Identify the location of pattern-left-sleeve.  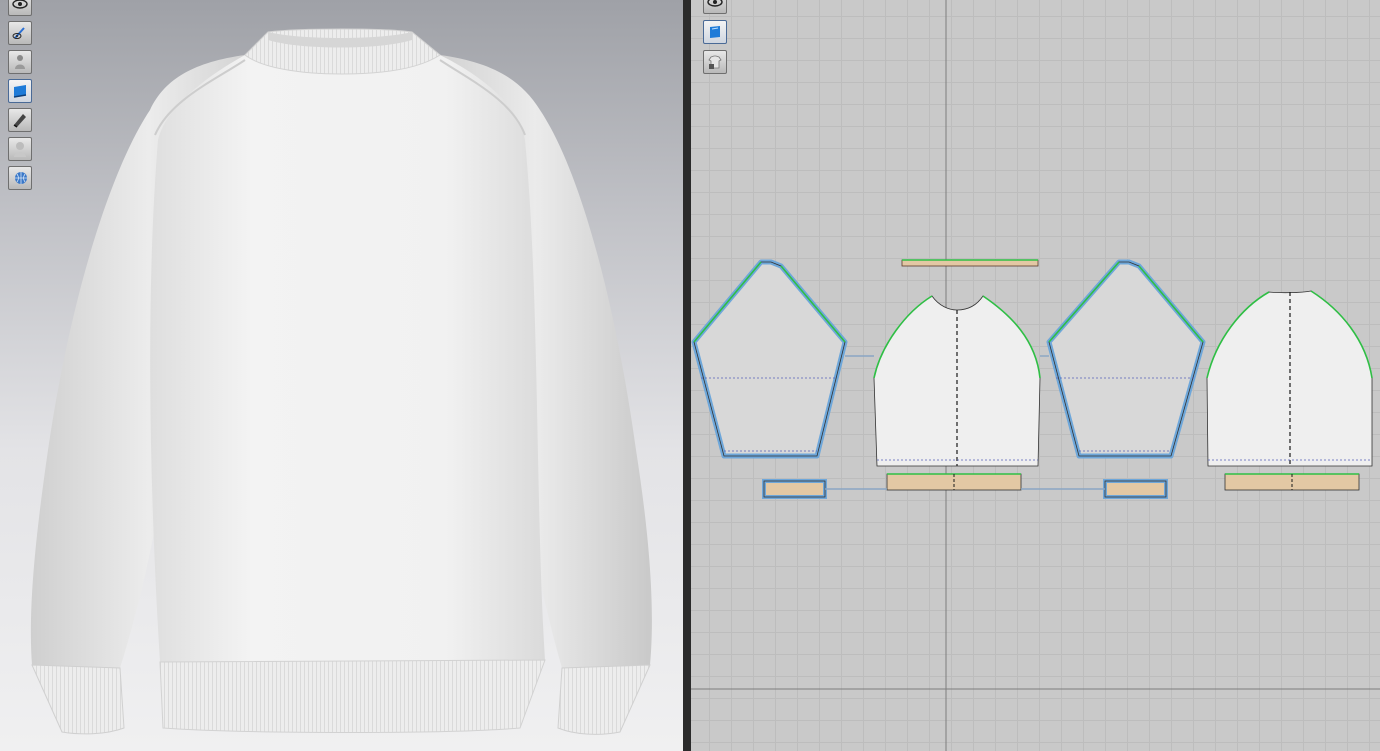
(769, 359).